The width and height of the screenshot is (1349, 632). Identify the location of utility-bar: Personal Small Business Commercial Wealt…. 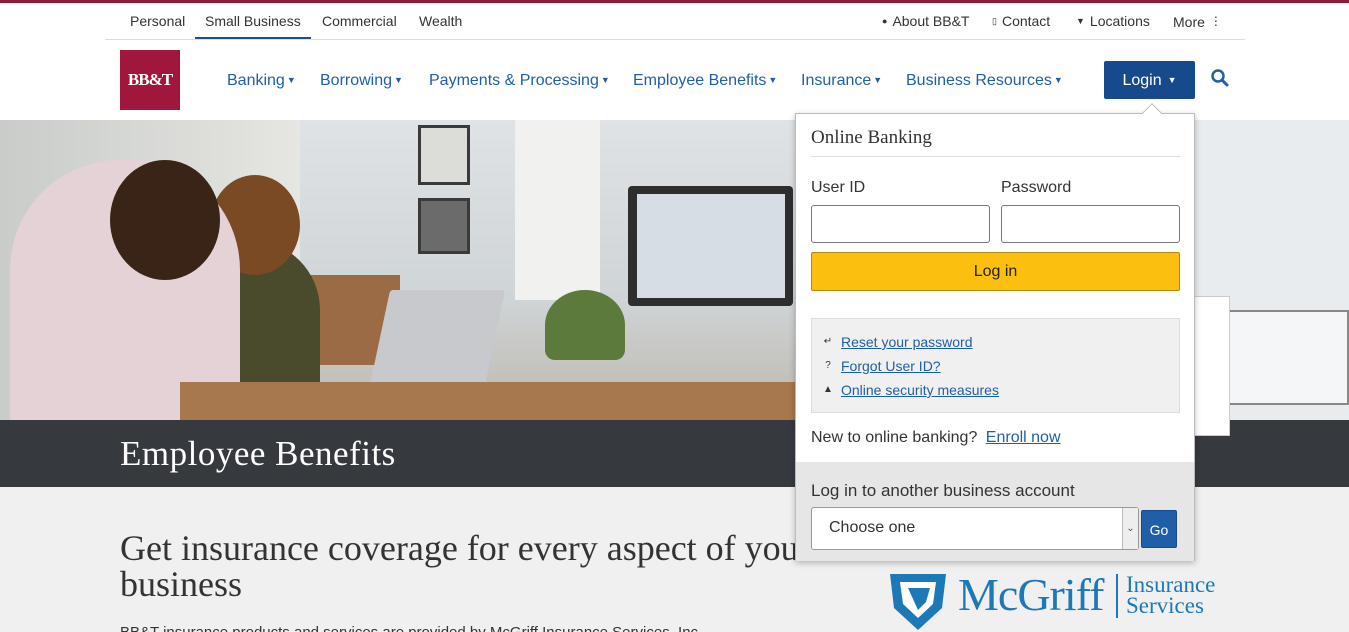
(675, 21).